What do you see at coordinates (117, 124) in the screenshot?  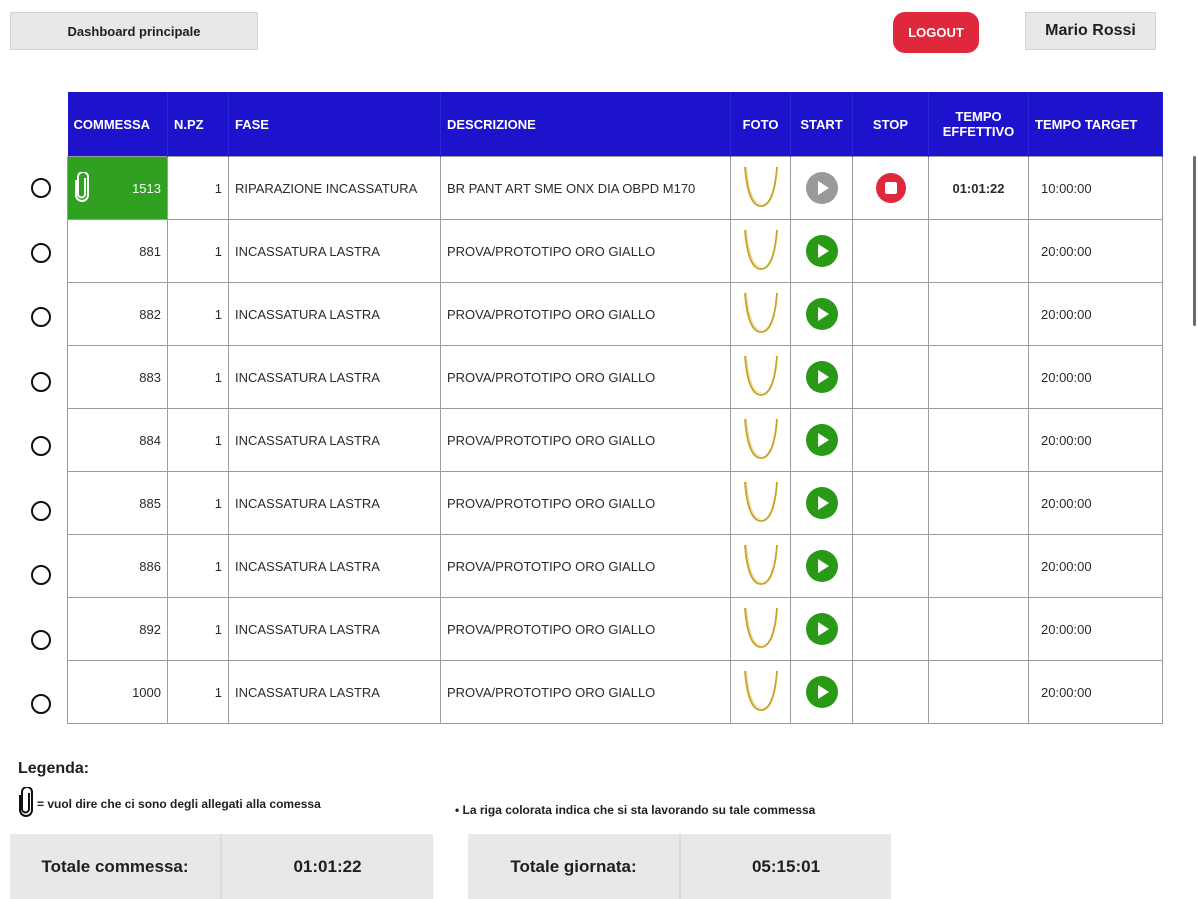 I see `col-header-commessa: COMMESSA` at bounding box center [117, 124].